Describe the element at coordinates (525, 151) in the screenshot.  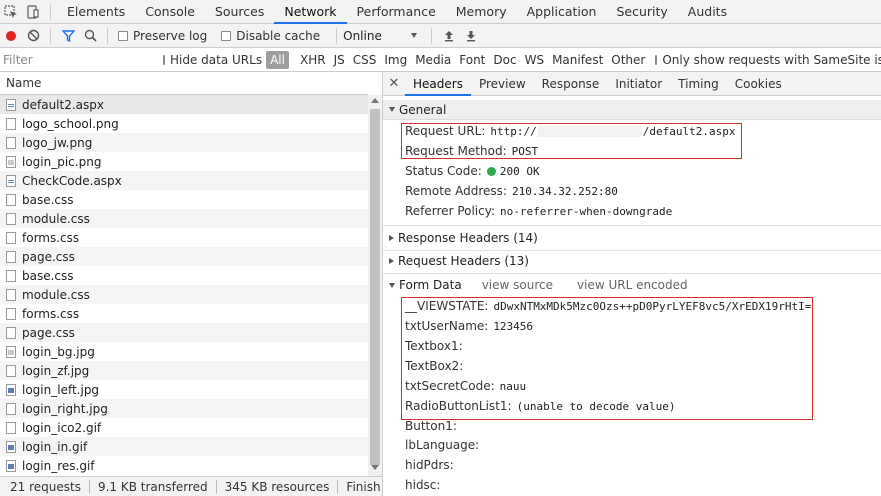
I see `request-method-value: POST` at that location.